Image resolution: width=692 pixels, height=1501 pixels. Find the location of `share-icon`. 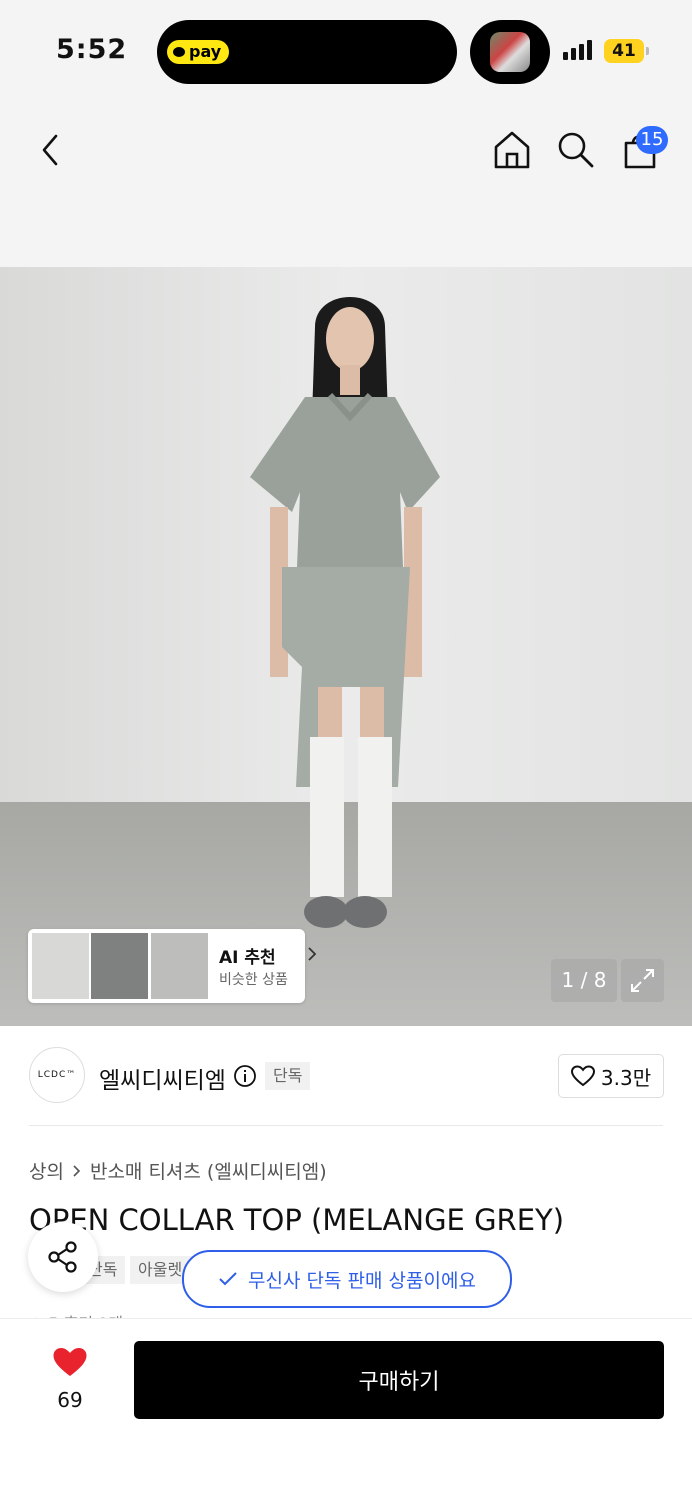

share-icon is located at coordinates (62, 1257).